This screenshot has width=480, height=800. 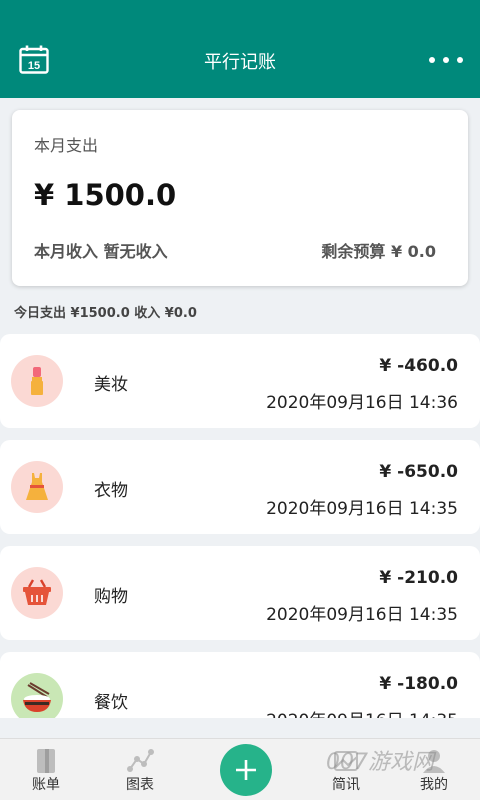 I want to click on record-category: 购物, so click(x=111, y=597).